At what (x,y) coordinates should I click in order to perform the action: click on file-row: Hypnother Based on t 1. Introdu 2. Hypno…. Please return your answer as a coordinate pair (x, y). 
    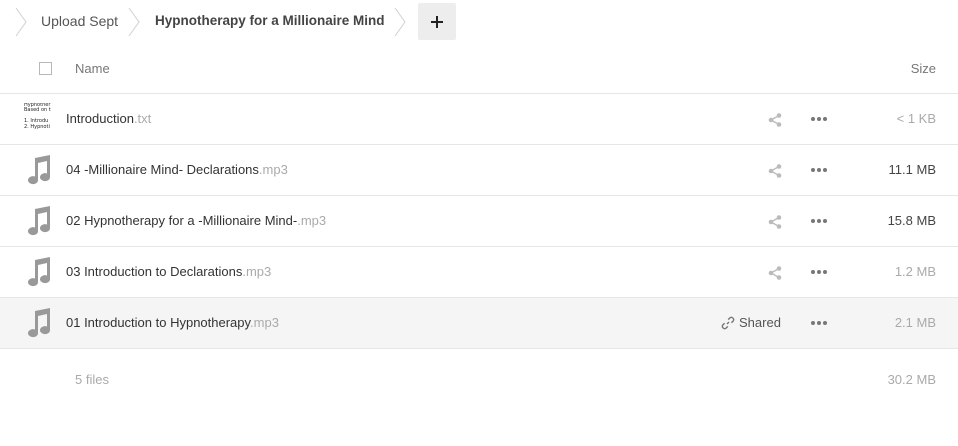
    Looking at the image, I should click on (479, 119).